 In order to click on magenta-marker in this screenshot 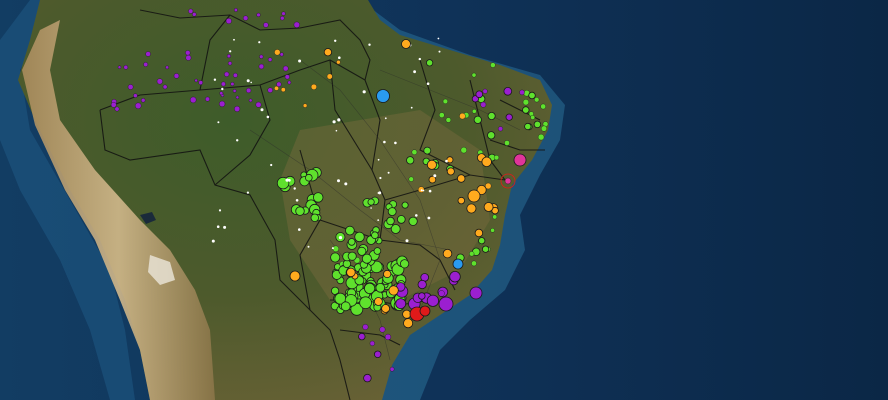, I will do `click(520, 160)`.